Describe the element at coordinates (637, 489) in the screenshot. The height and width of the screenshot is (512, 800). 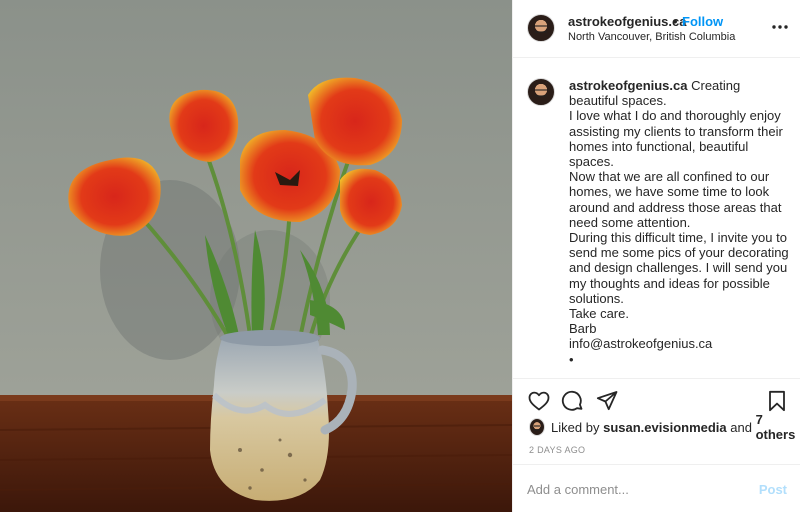
I see `comment-input` at that location.